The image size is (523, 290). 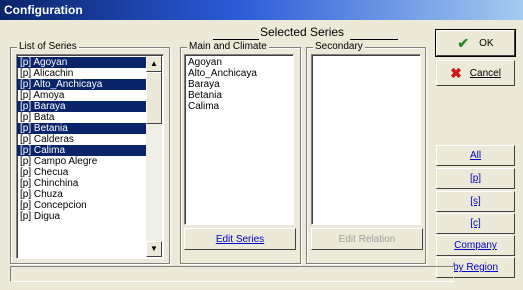 I want to click on check-icon: ✔, so click(x=463, y=42).